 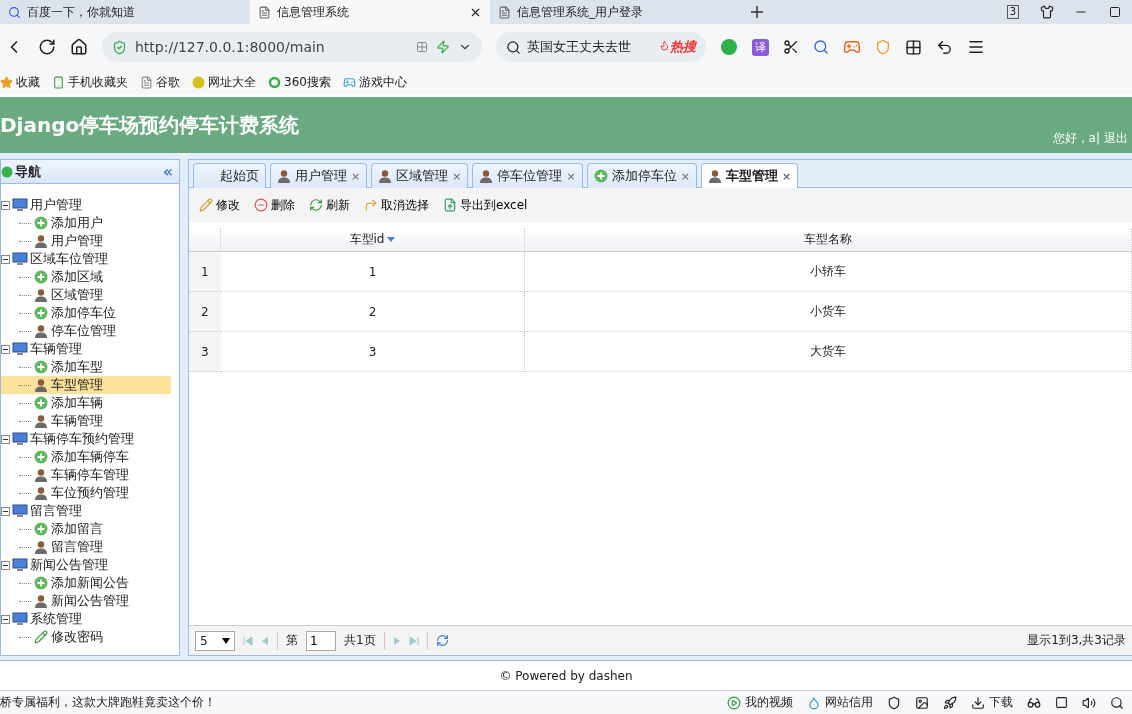 I want to click on rocket-icon, so click(x=950, y=702).